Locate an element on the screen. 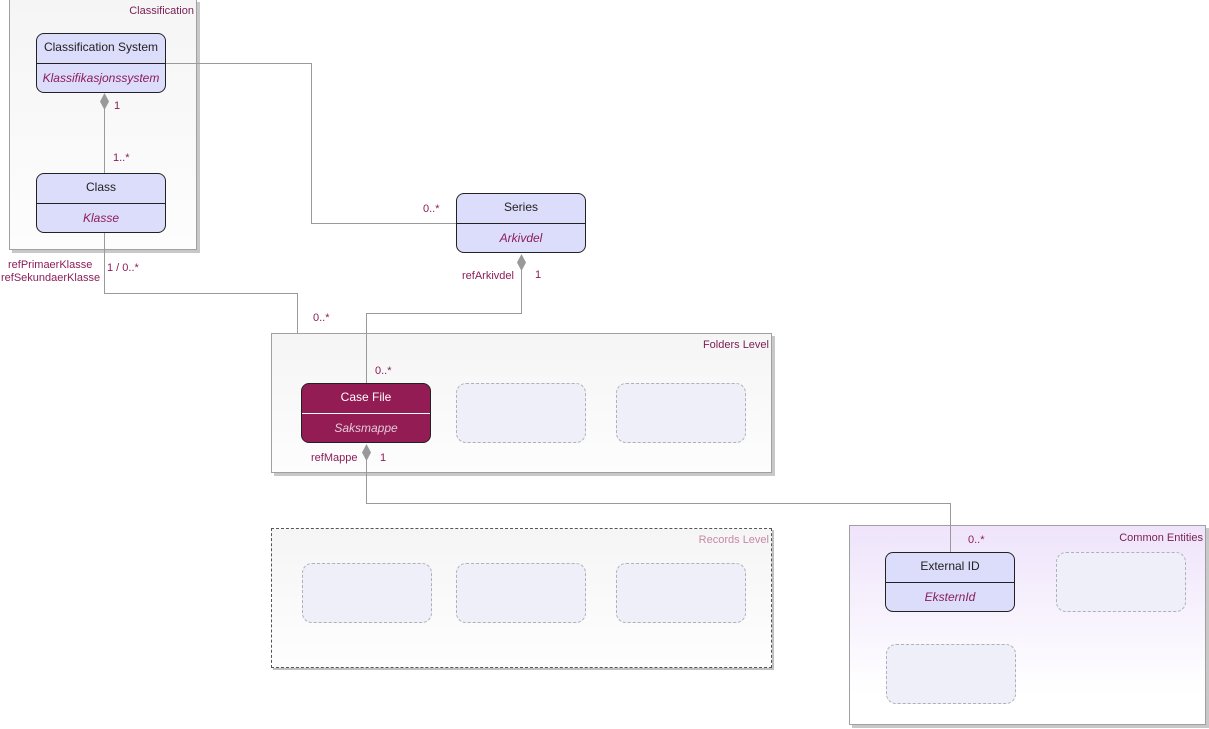 This screenshot has height=729, width=1209. mult-series-casefile-source: 1 is located at coordinates (538, 275).